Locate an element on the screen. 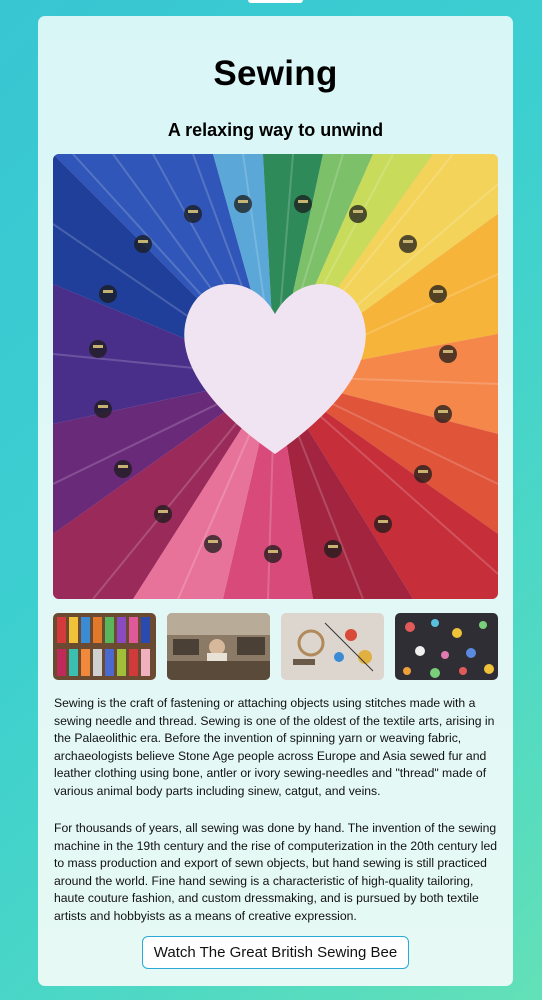 The height and width of the screenshot is (1000, 542). top-tab-indicator is located at coordinates (275, 1).